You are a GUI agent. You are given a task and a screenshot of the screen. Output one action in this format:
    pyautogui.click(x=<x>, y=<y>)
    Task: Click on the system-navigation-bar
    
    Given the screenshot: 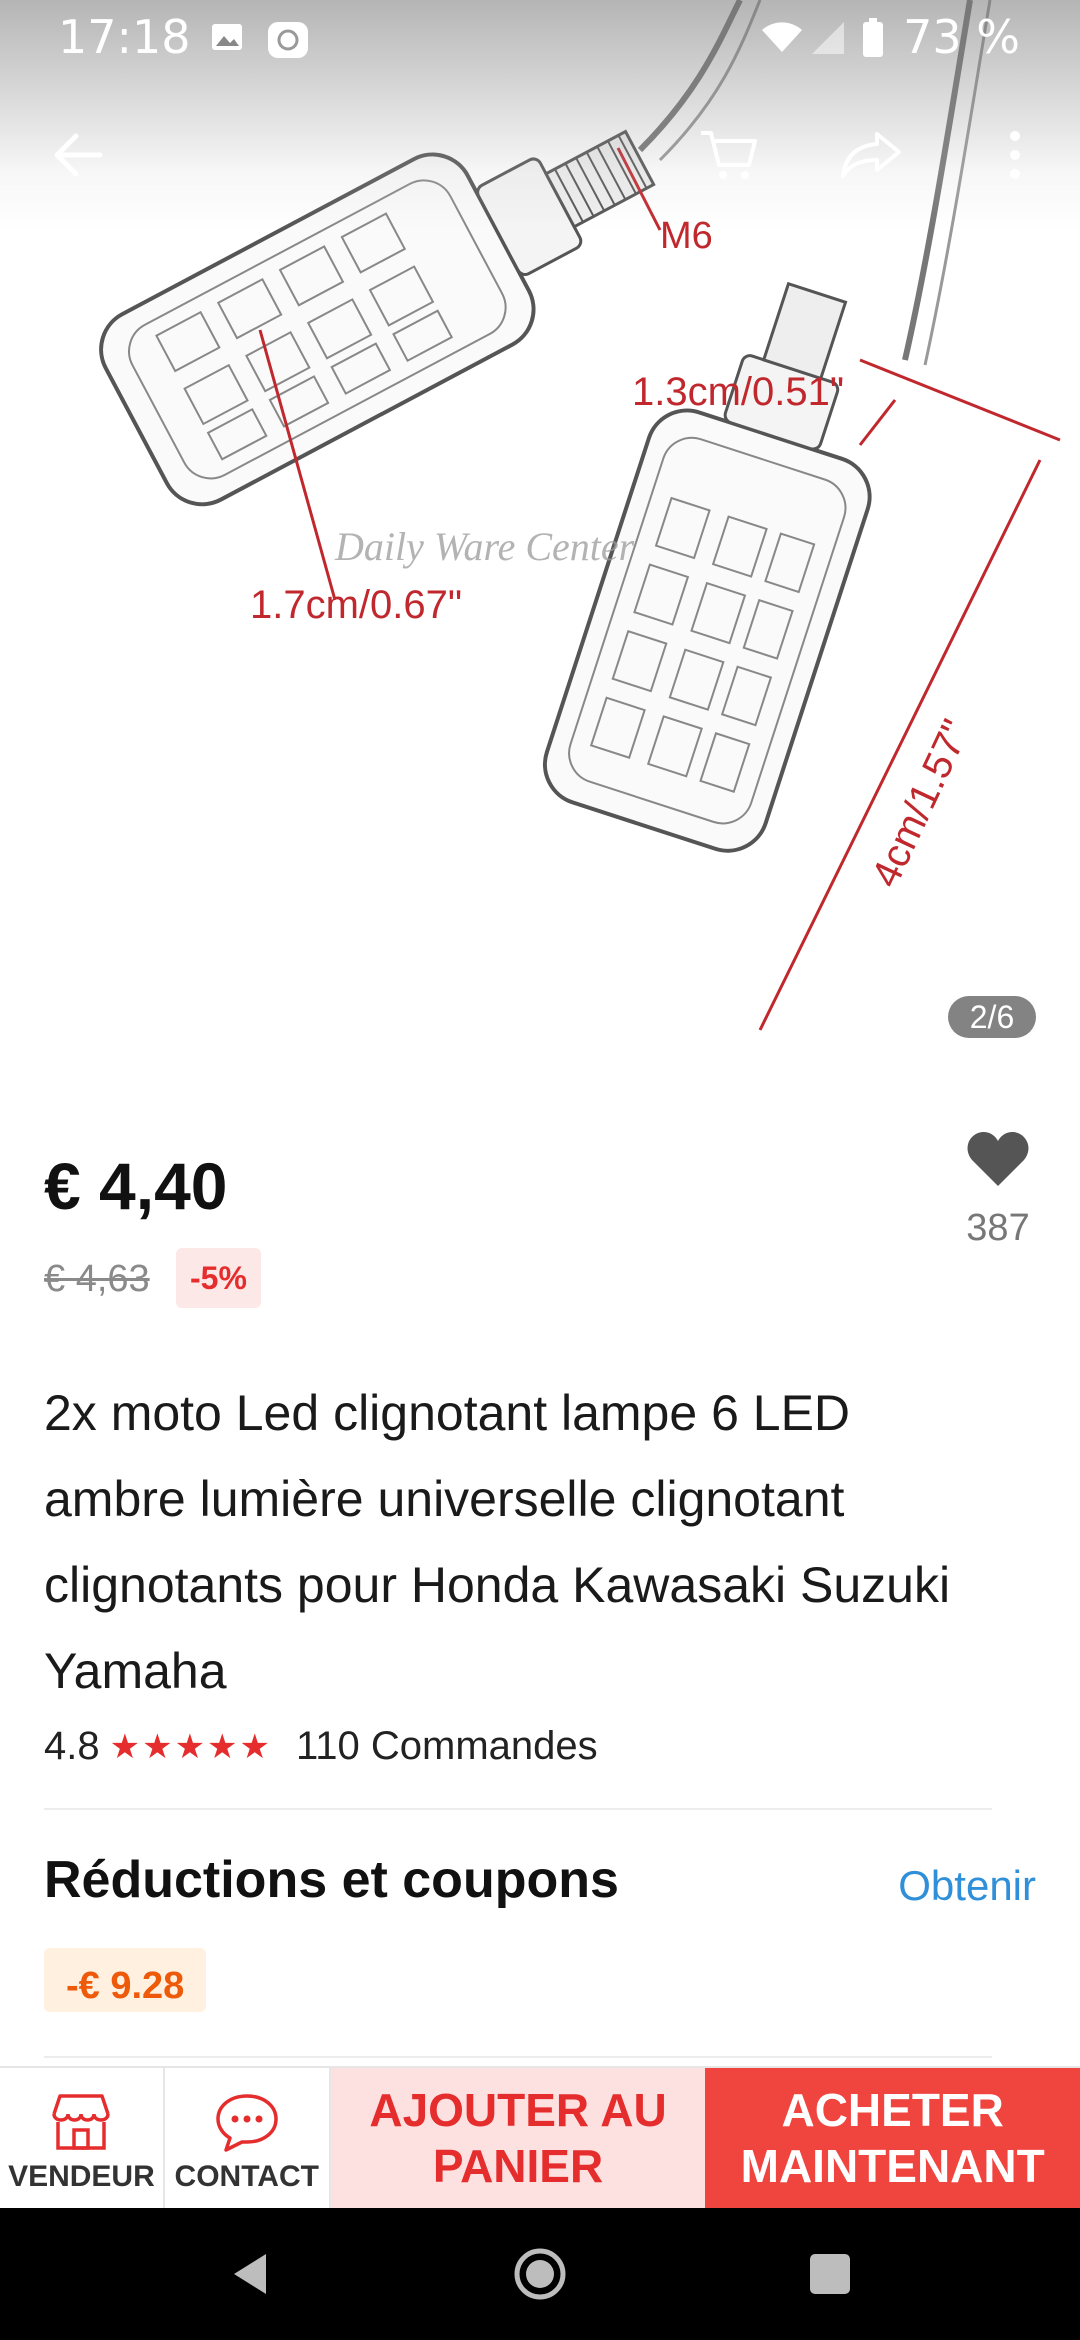 What is the action you would take?
    pyautogui.click(x=540, y=2274)
    